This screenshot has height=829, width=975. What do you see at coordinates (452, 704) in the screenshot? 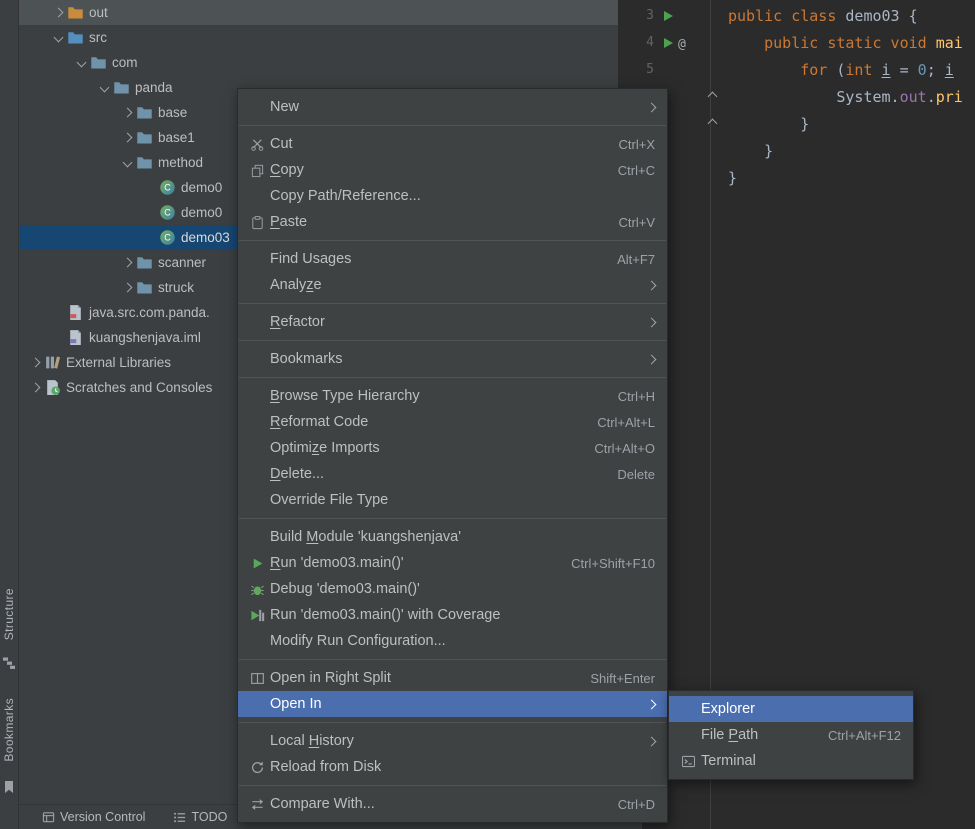
I see `menu-item-open-in: Open In` at bounding box center [452, 704].